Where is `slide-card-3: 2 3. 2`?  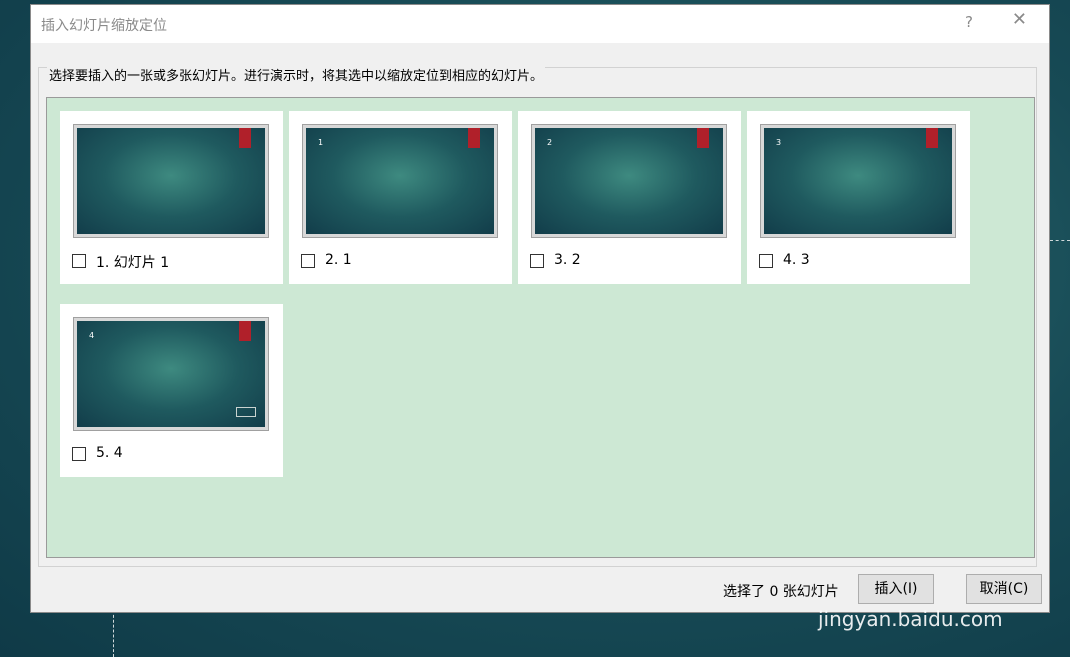 slide-card-3: 2 3. 2 is located at coordinates (629, 197).